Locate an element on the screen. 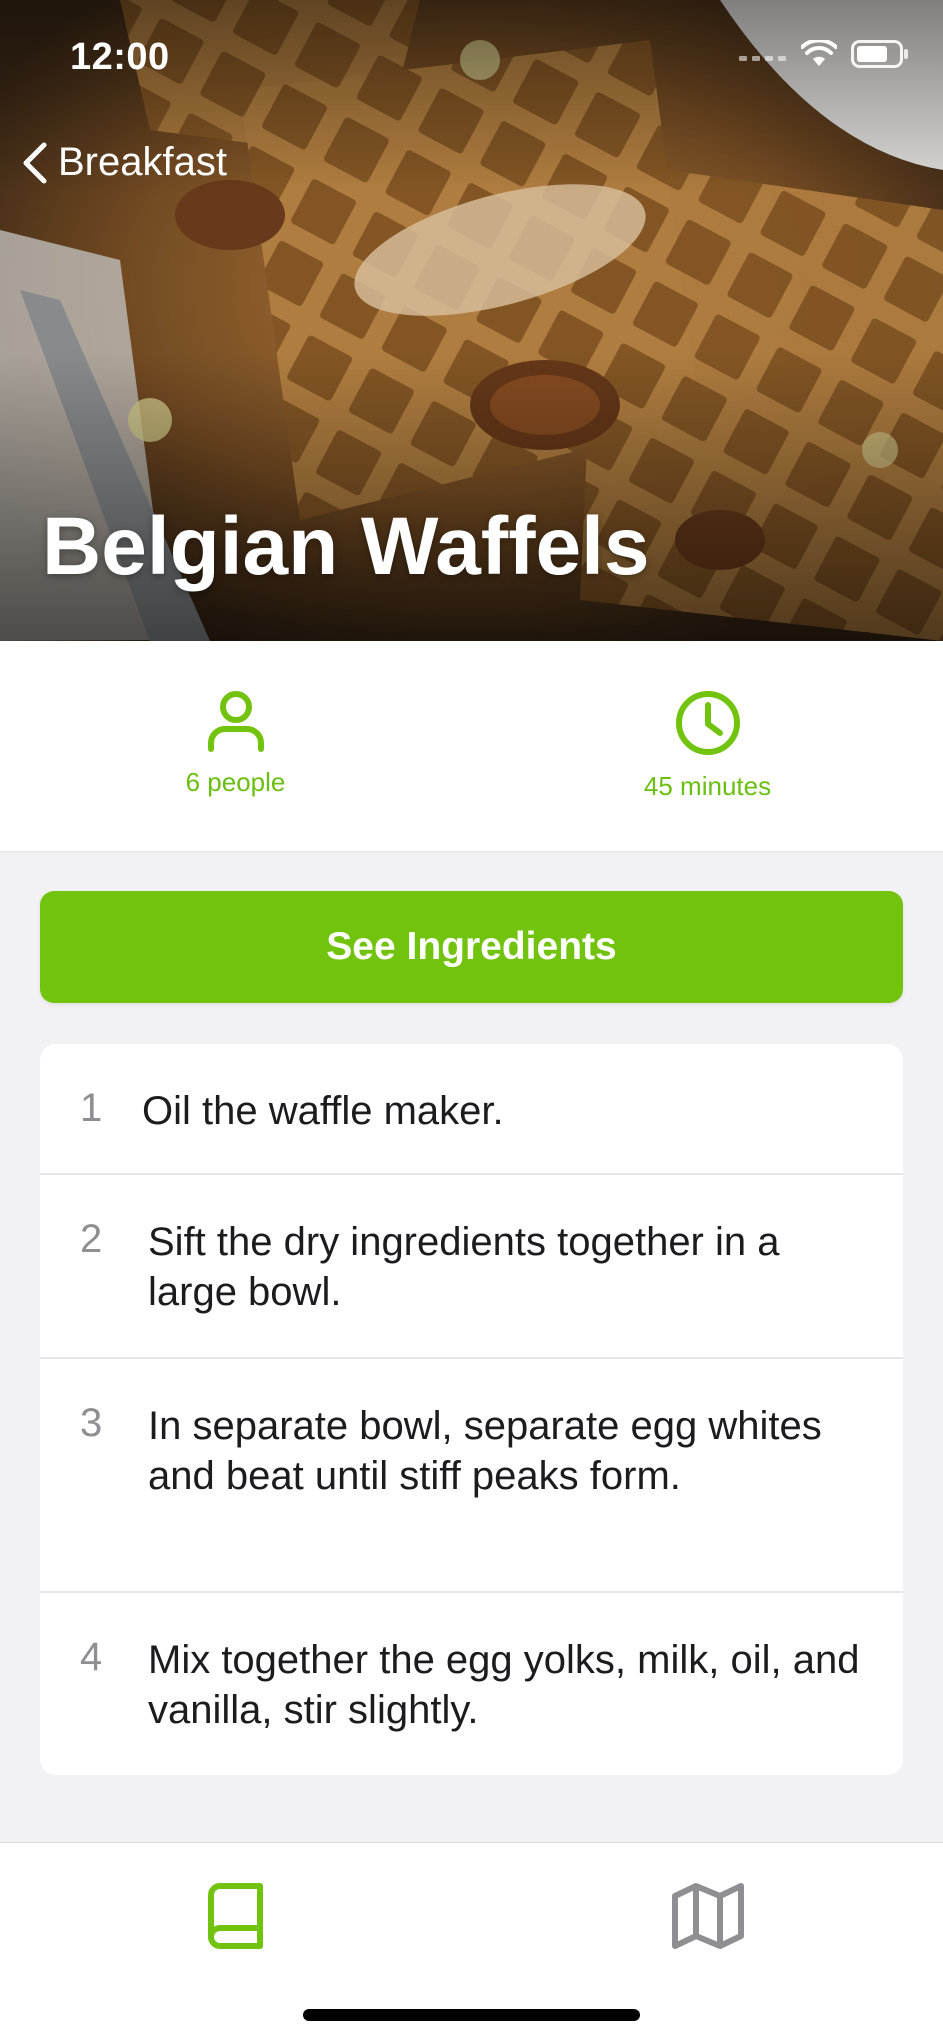 This screenshot has height=2042, width=943. see-ingredients-button: See Ingredients is located at coordinates (471, 947).